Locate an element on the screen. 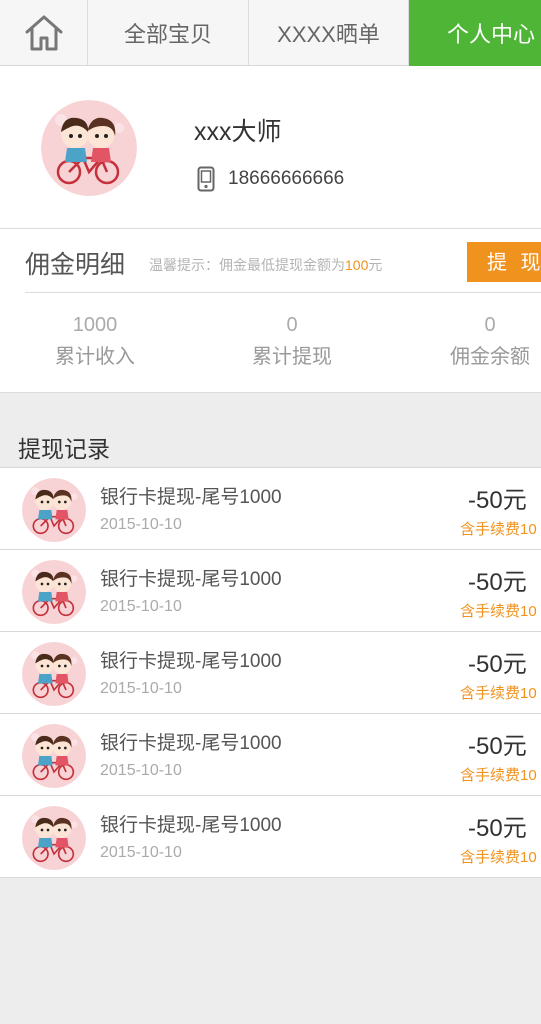 The image size is (541, 1024). home-button is located at coordinates (44, 33).